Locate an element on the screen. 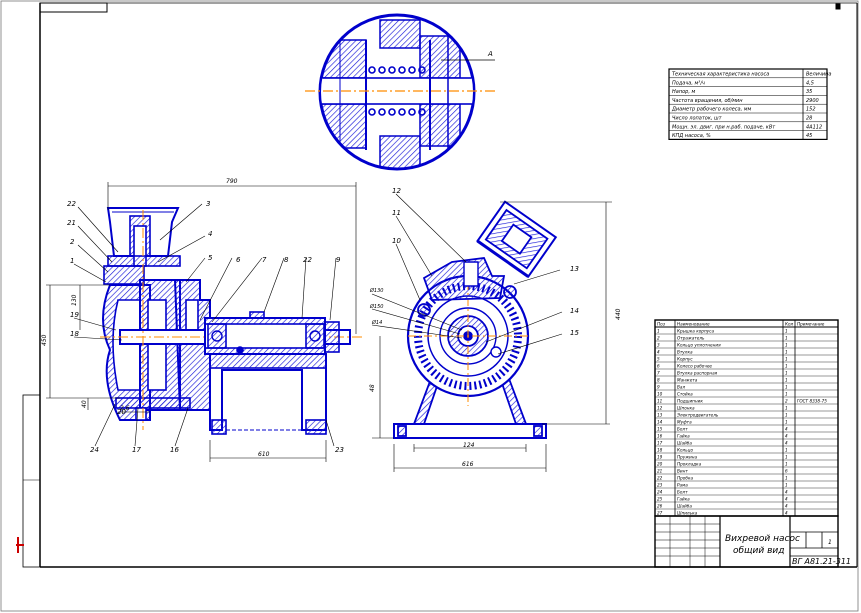  dim-left-h2: 450 is located at coordinates (44, 340).